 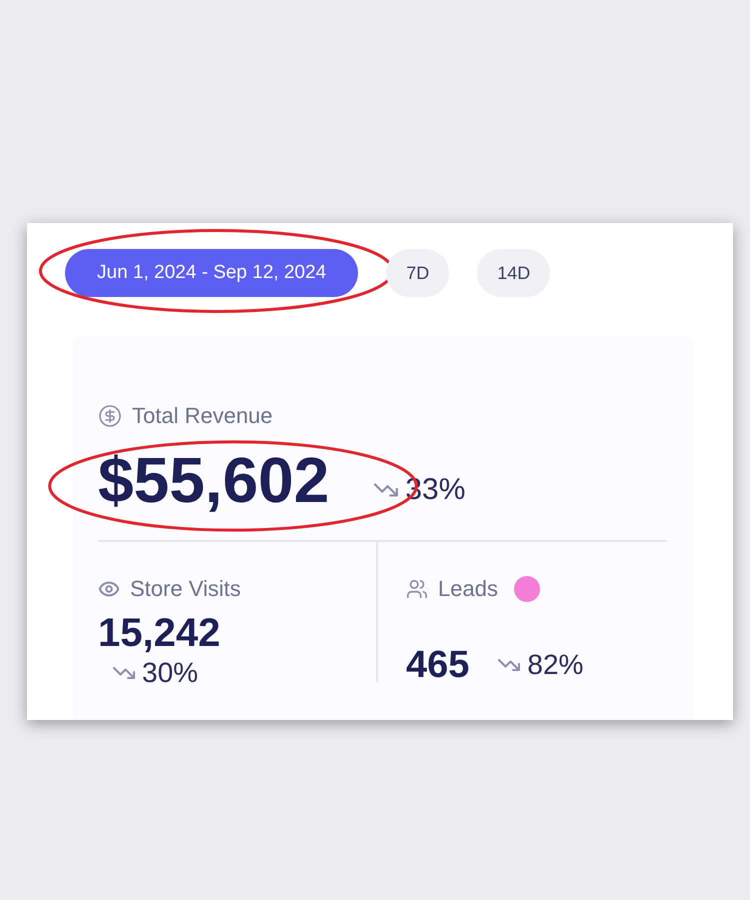 I want to click on change-value: 82%, so click(x=555, y=665).